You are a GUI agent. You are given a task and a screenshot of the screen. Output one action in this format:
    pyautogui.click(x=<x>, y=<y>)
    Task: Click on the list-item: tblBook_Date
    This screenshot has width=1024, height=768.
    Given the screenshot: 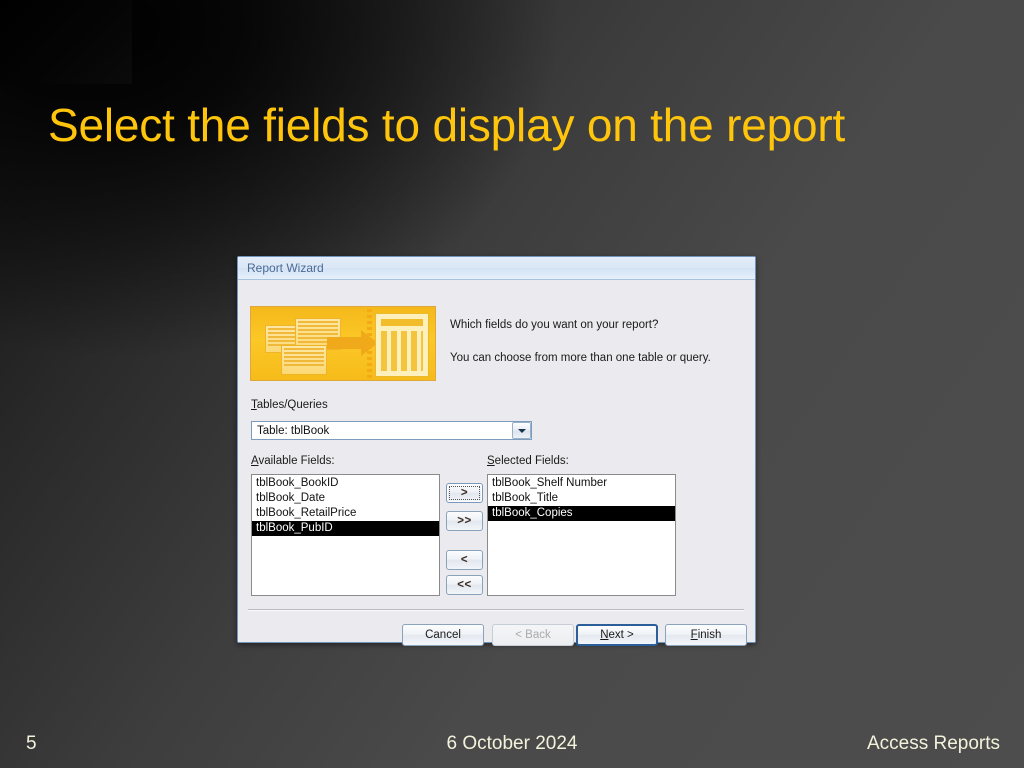 What is the action you would take?
    pyautogui.click(x=345, y=498)
    